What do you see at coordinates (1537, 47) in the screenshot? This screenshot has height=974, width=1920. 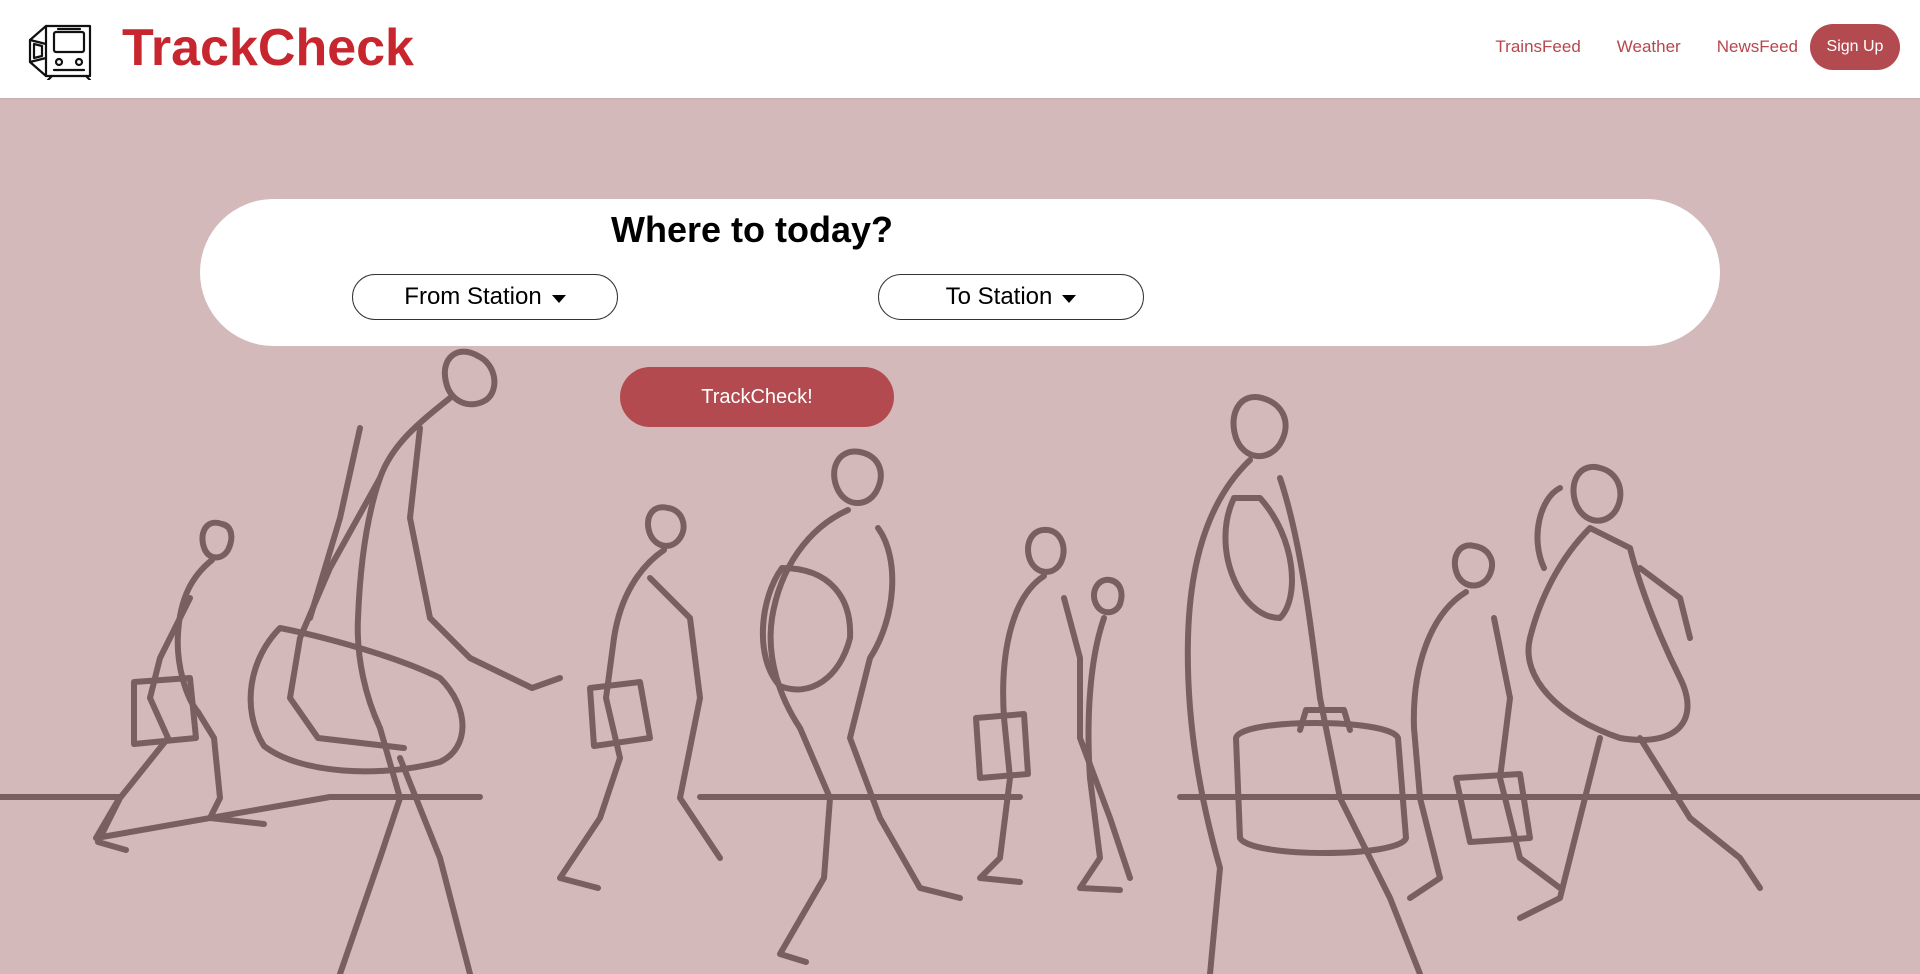 I see `nav-link-trainsfeed: TrainsFeed` at bounding box center [1537, 47].